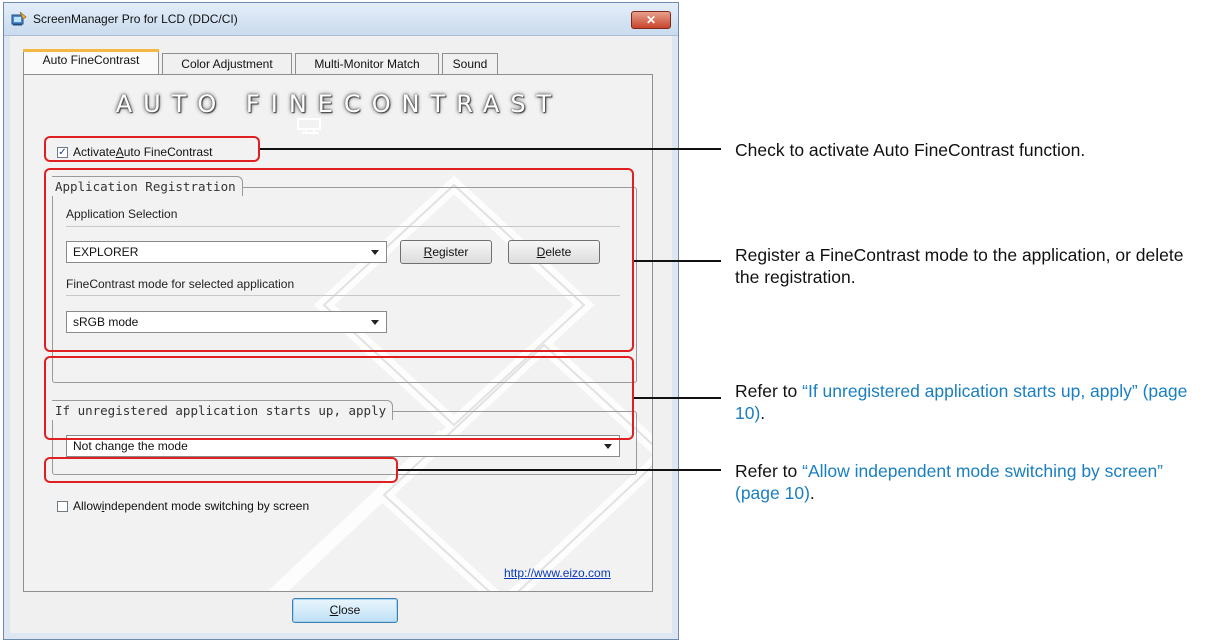 The height and width of the screenshot is (641, 1227). I want to click on callout-unregistered, so click(339, 398).